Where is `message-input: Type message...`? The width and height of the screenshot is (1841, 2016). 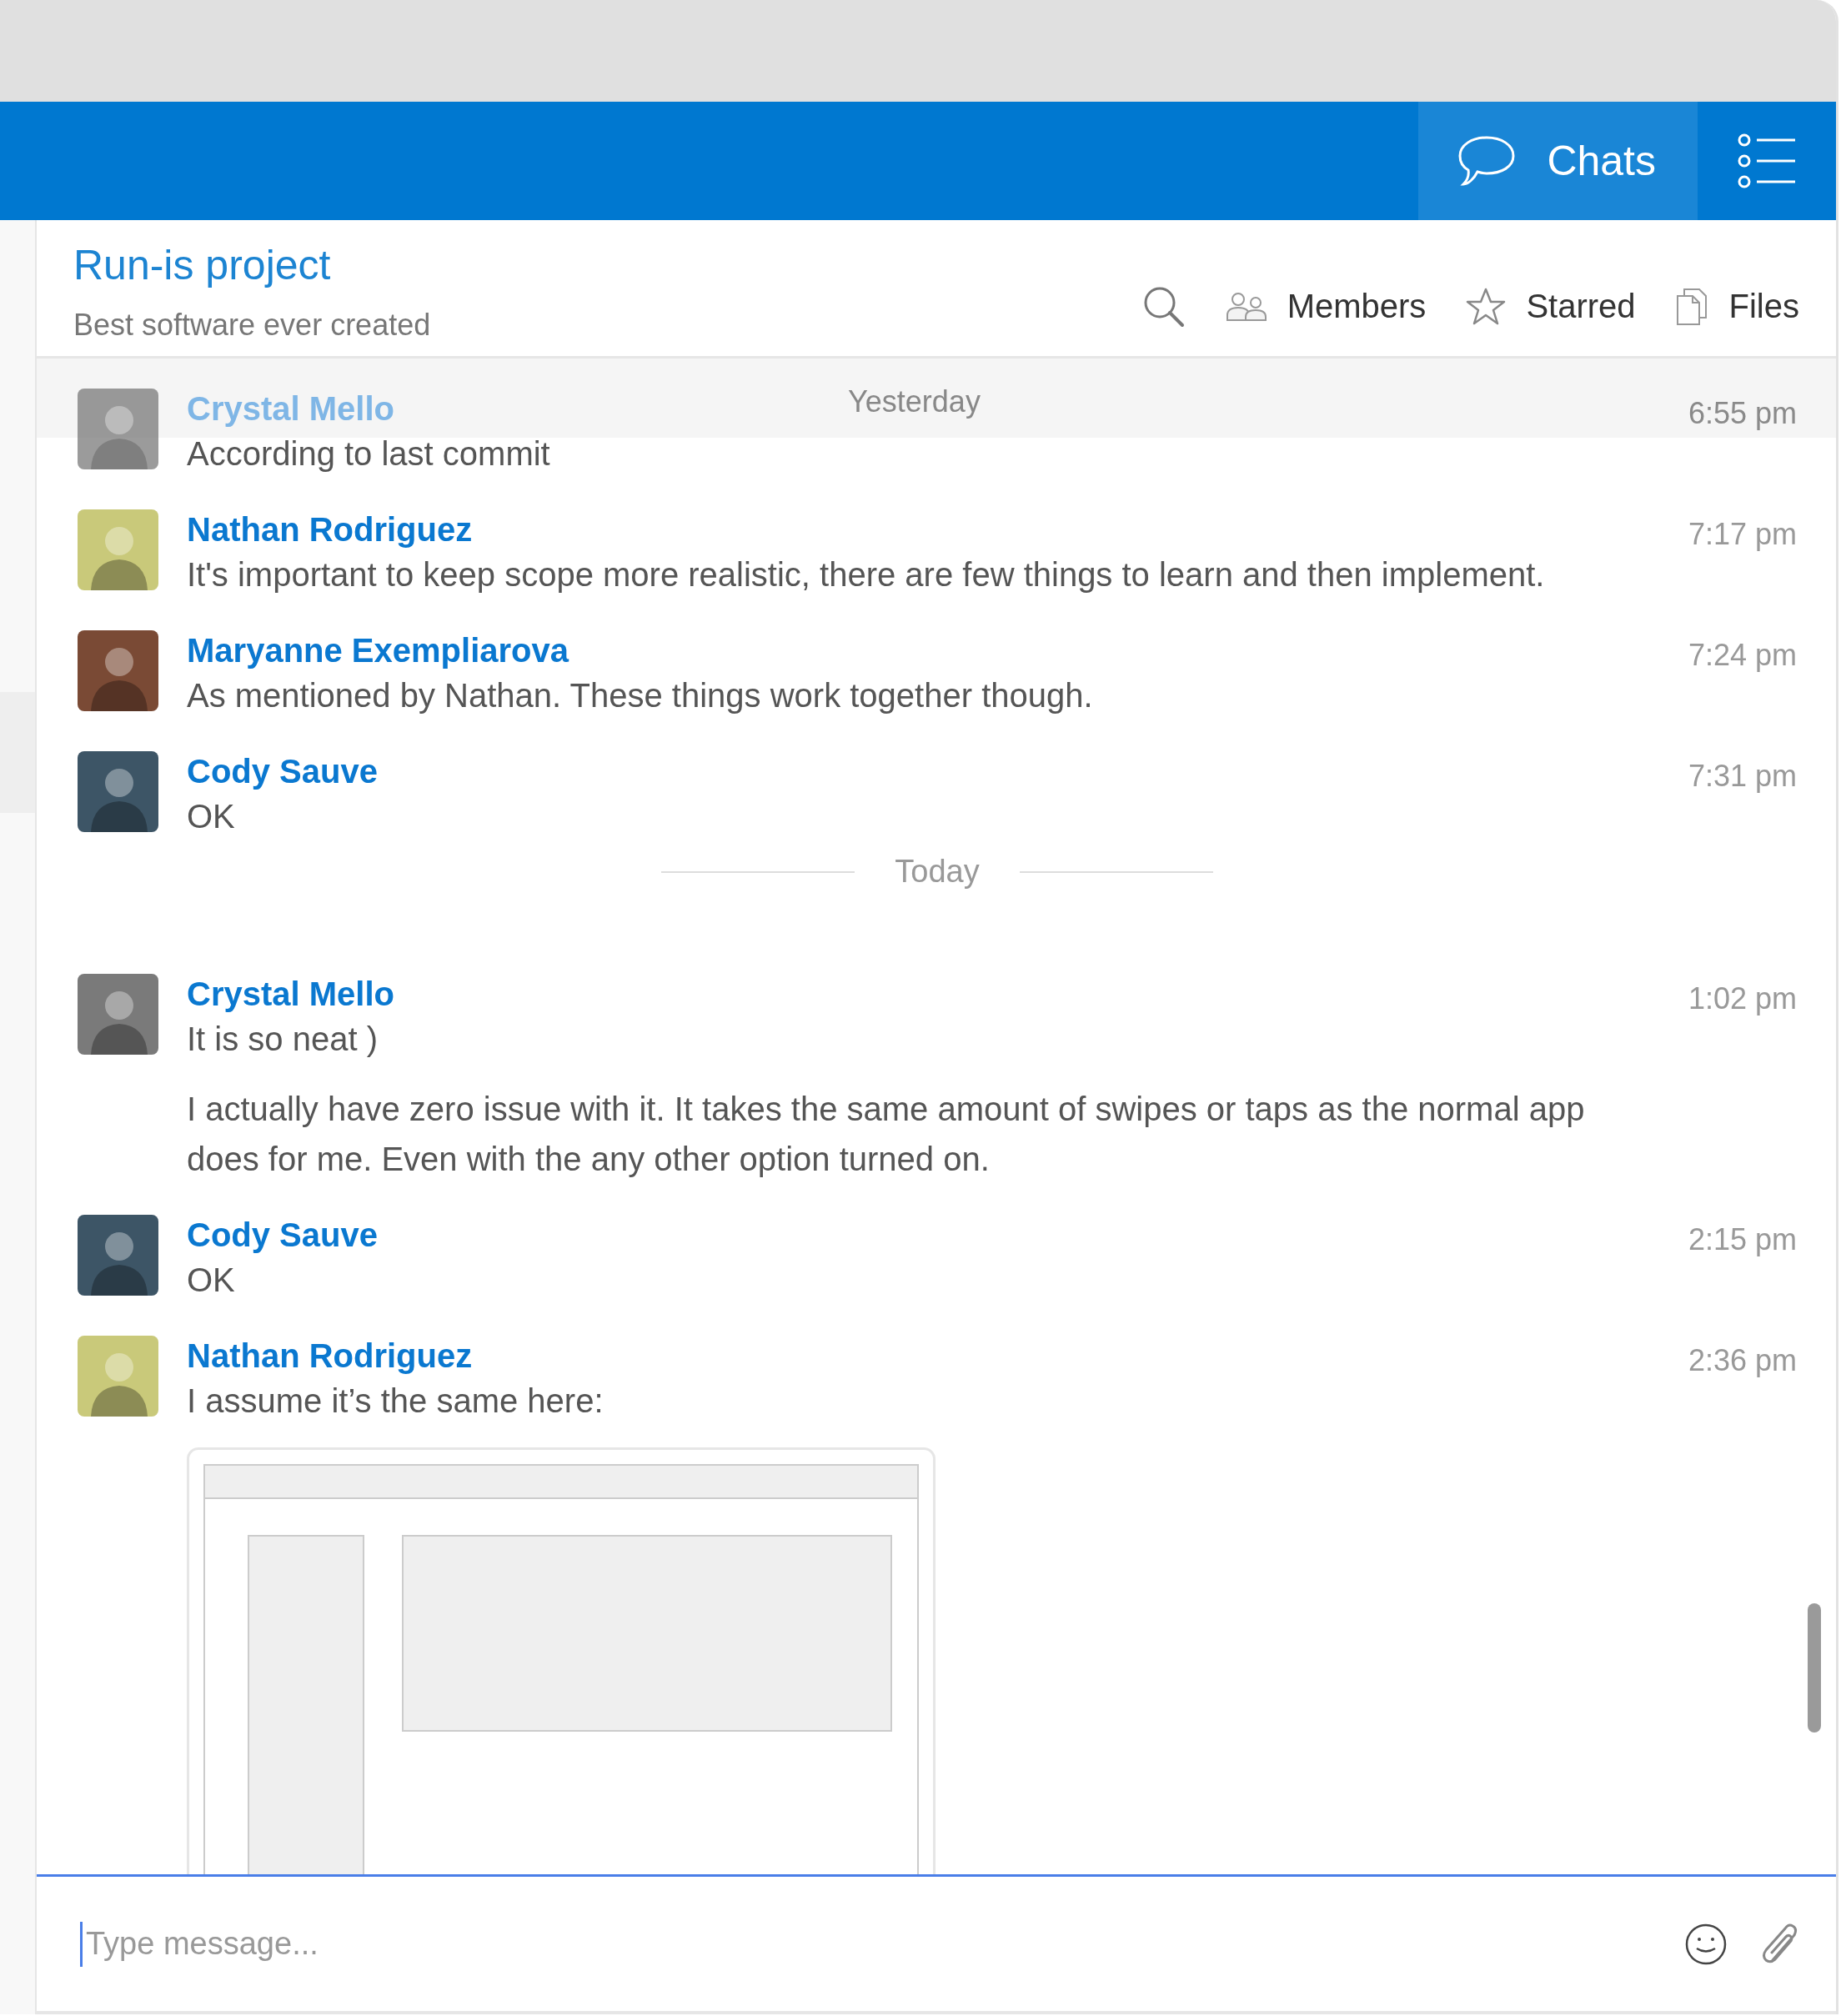 message-input: Type message... is located at coordinates (867, 1943).